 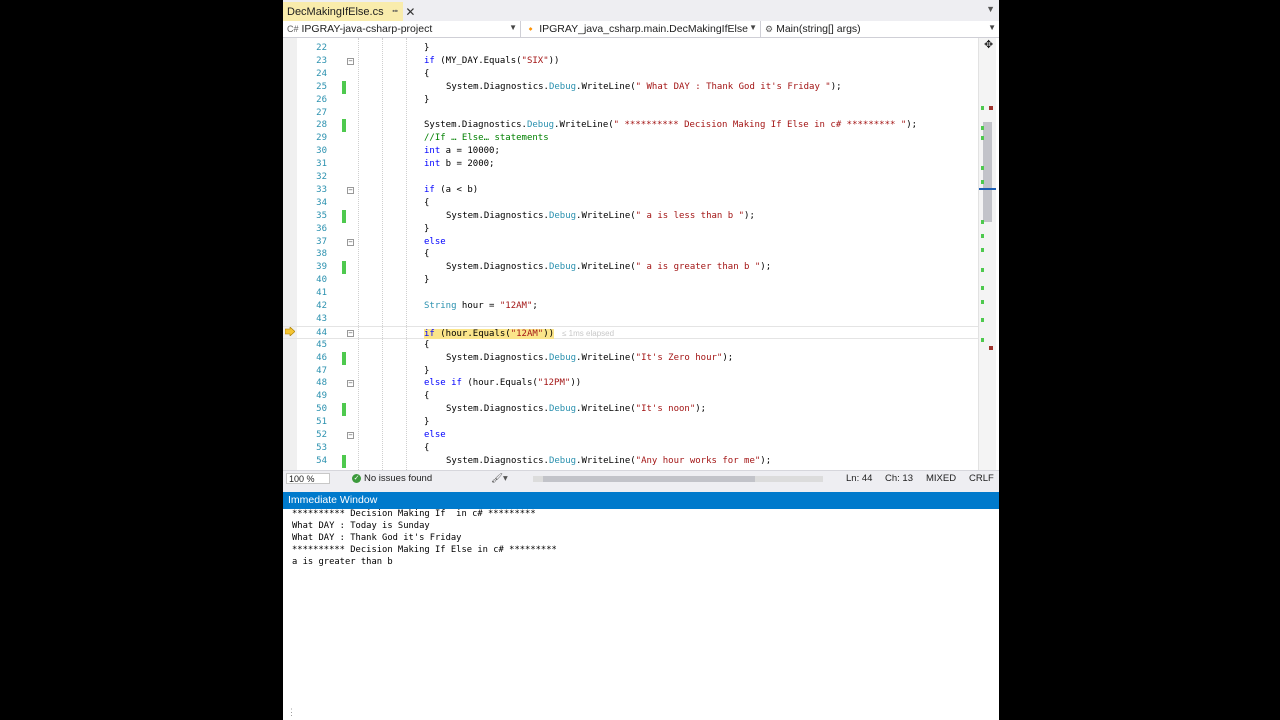 What do you see at coordinates (502, 383) in the screenshot?
I see `code-text: else if (hour.Equals("12PM"))` at bounding box center [502, 383].